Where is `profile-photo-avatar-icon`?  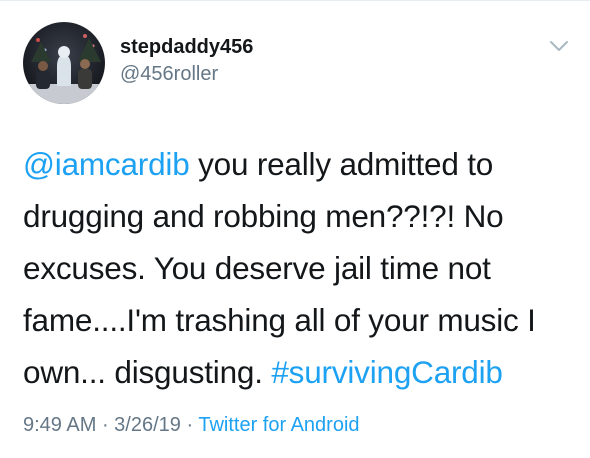
profile-photo-avatar-icon is located at coordinates (64, 63).